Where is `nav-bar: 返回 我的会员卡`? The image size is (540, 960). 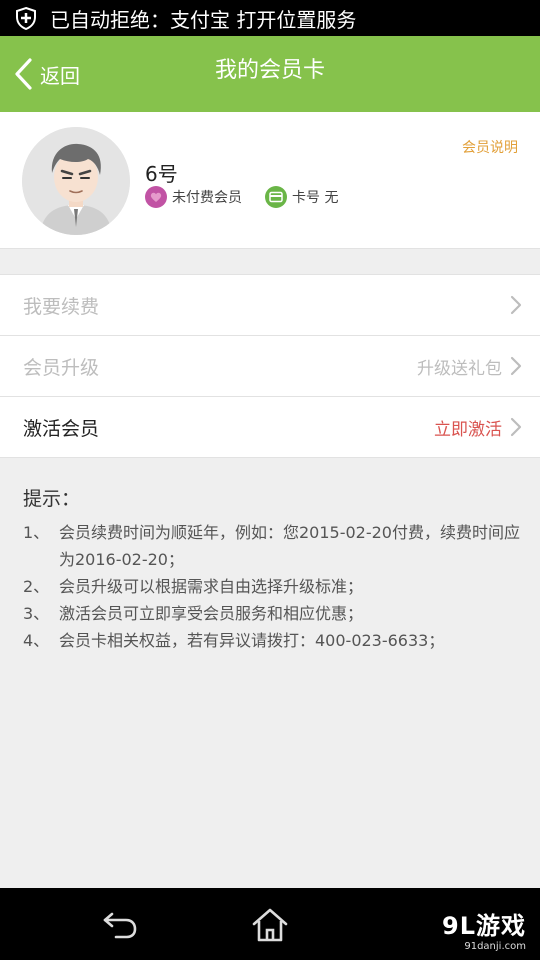 nav-bar: 返回 我的会员卡 is located at coordinates (270, 74).